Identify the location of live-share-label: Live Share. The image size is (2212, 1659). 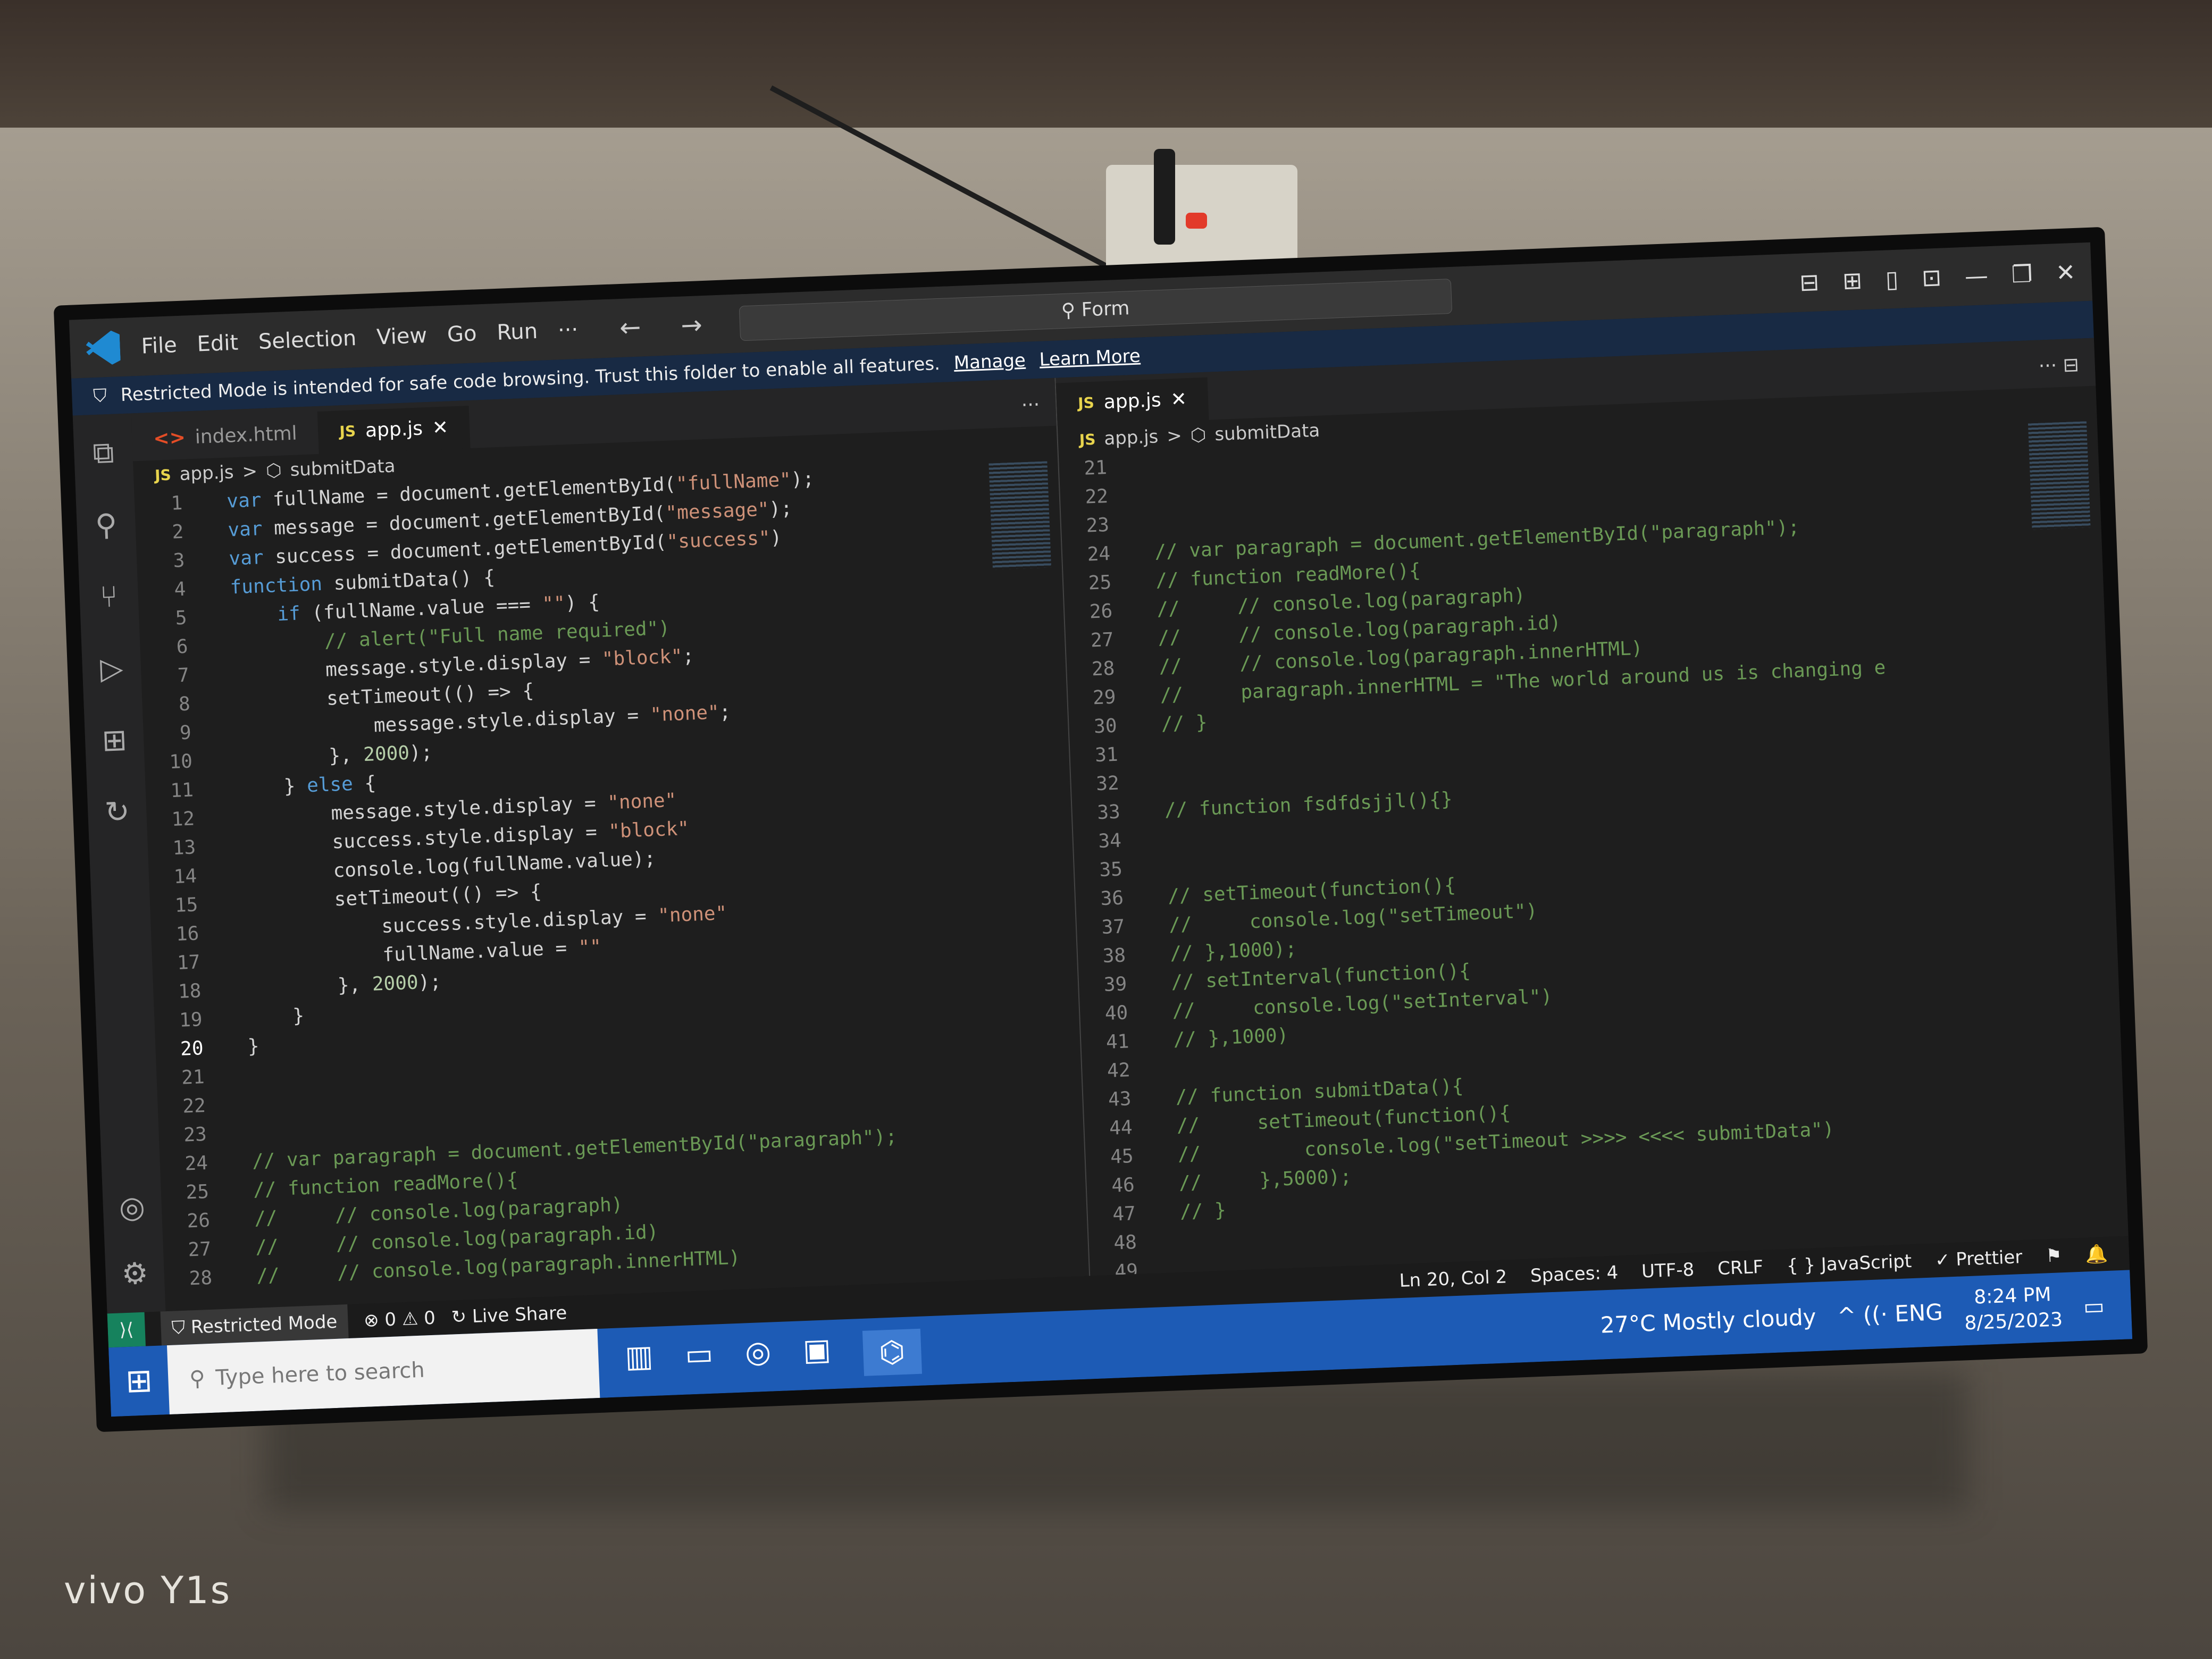
(520, 1315).